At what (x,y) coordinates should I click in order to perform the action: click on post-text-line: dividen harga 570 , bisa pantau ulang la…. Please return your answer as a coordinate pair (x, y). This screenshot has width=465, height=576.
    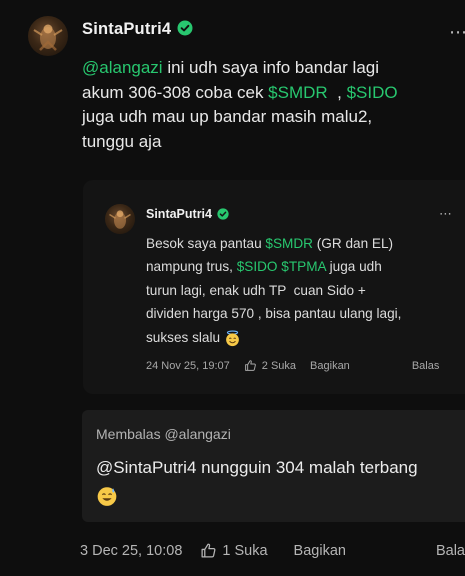
    Looking at the image, I should click on (274, 314).